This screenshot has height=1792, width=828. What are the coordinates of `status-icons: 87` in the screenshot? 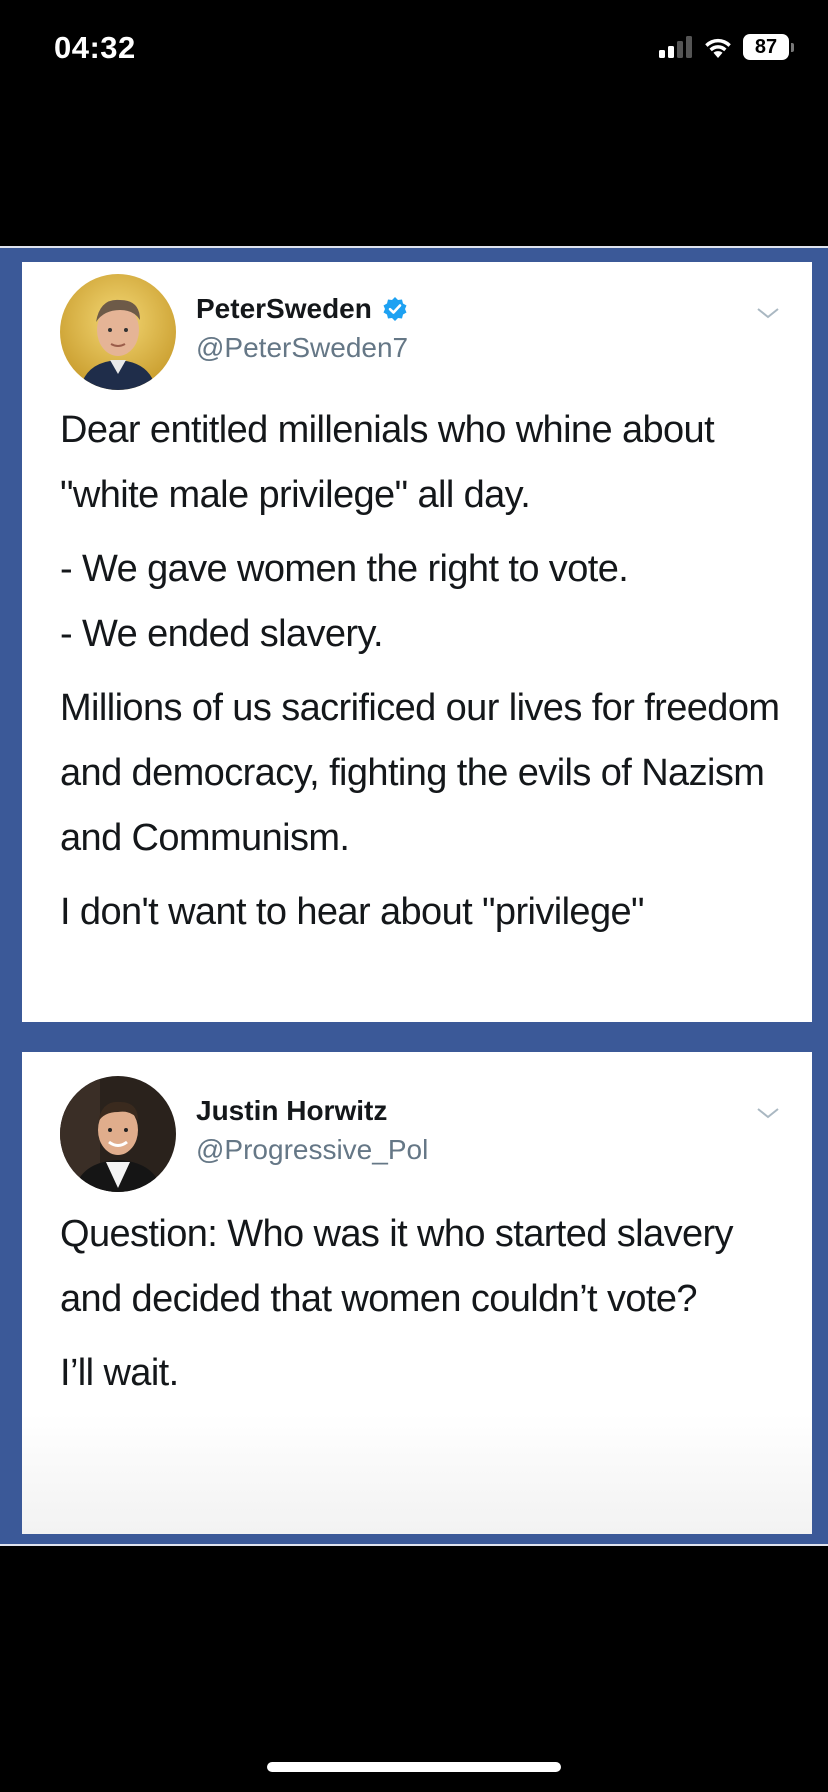 It's located at (726, 47).